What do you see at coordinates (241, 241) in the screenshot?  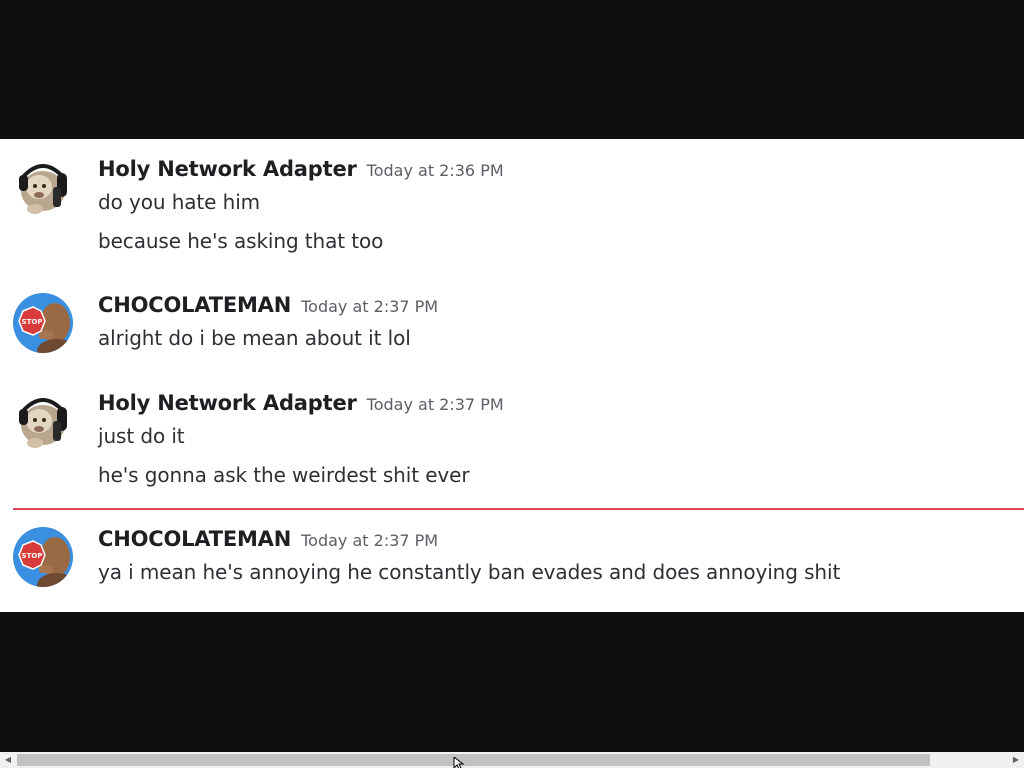 I see `message-text: because he's asking that too` at bounding box center [241, 241].